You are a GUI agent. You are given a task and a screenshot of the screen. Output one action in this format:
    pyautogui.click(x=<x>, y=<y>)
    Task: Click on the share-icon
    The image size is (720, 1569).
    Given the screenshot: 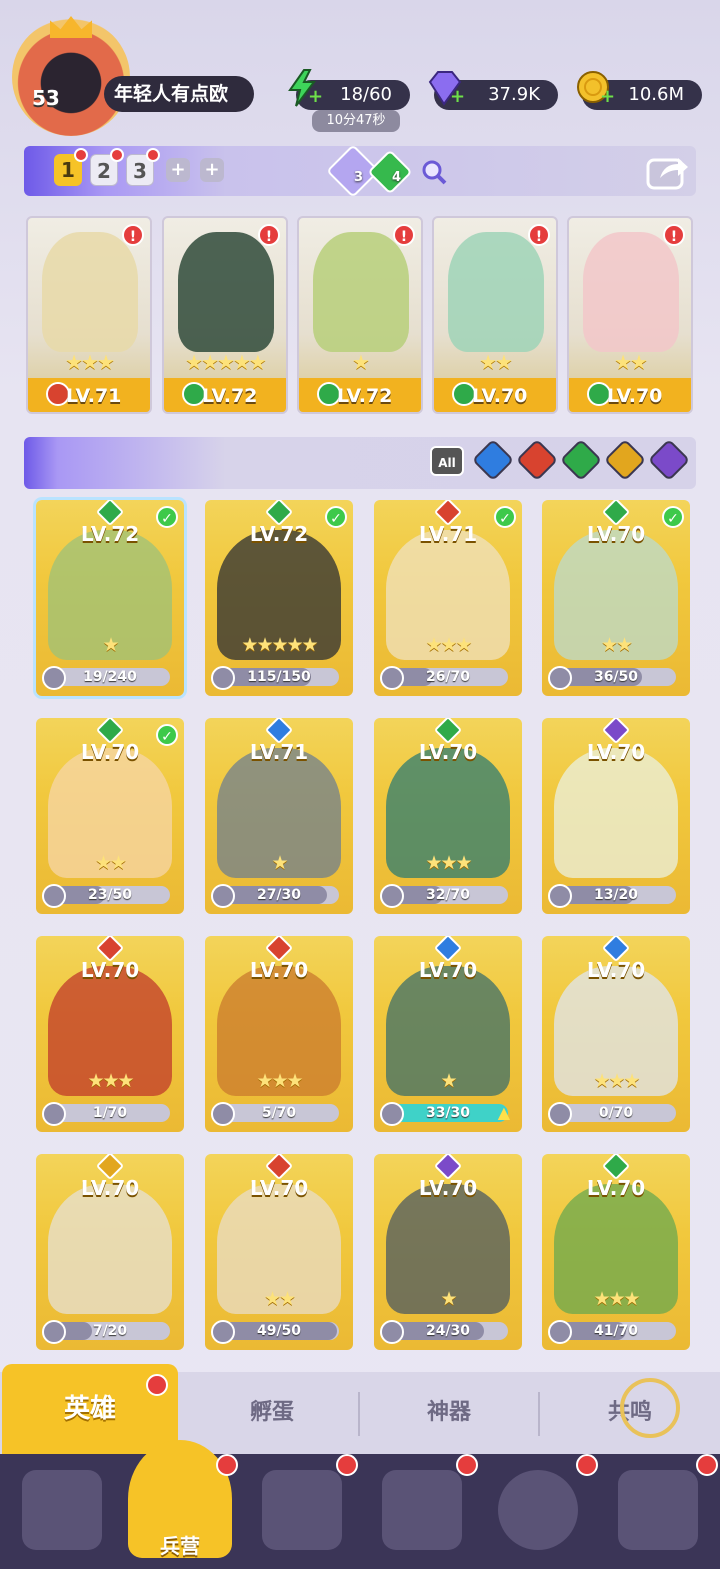 What is the action you would take?
    pyautogui.click(x=668, y=172)
    